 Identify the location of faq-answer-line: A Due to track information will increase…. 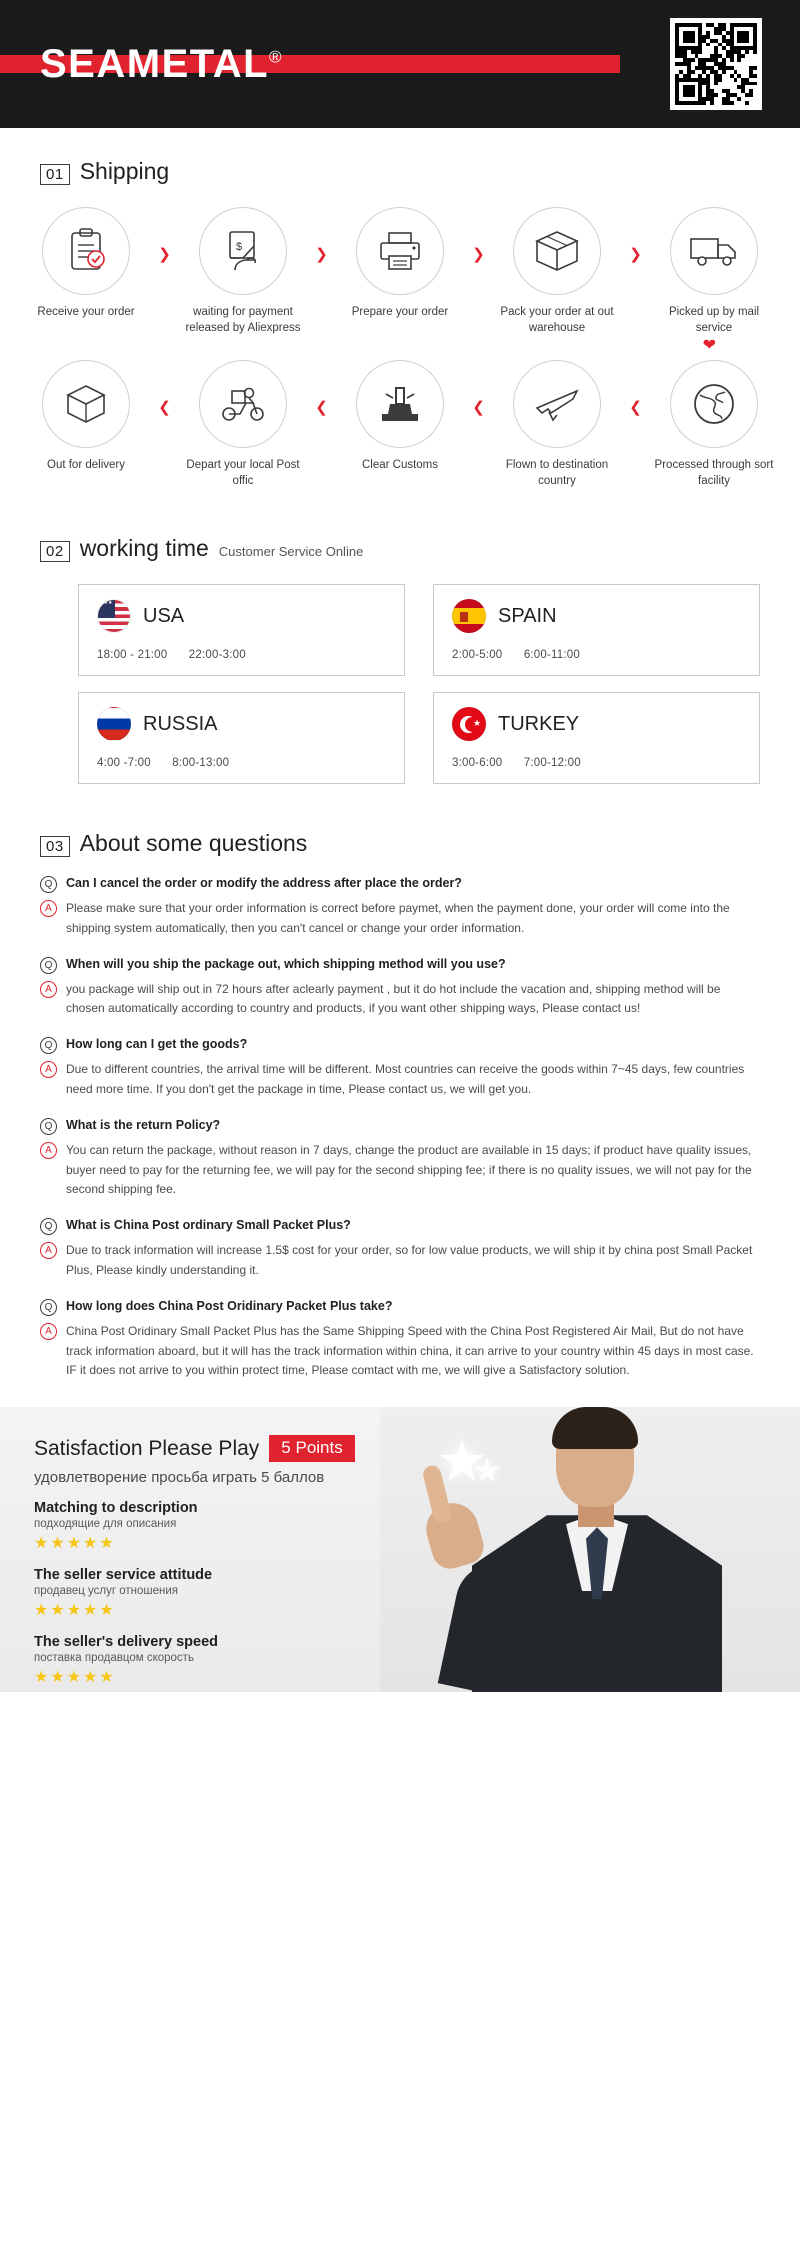
(400, 1261).